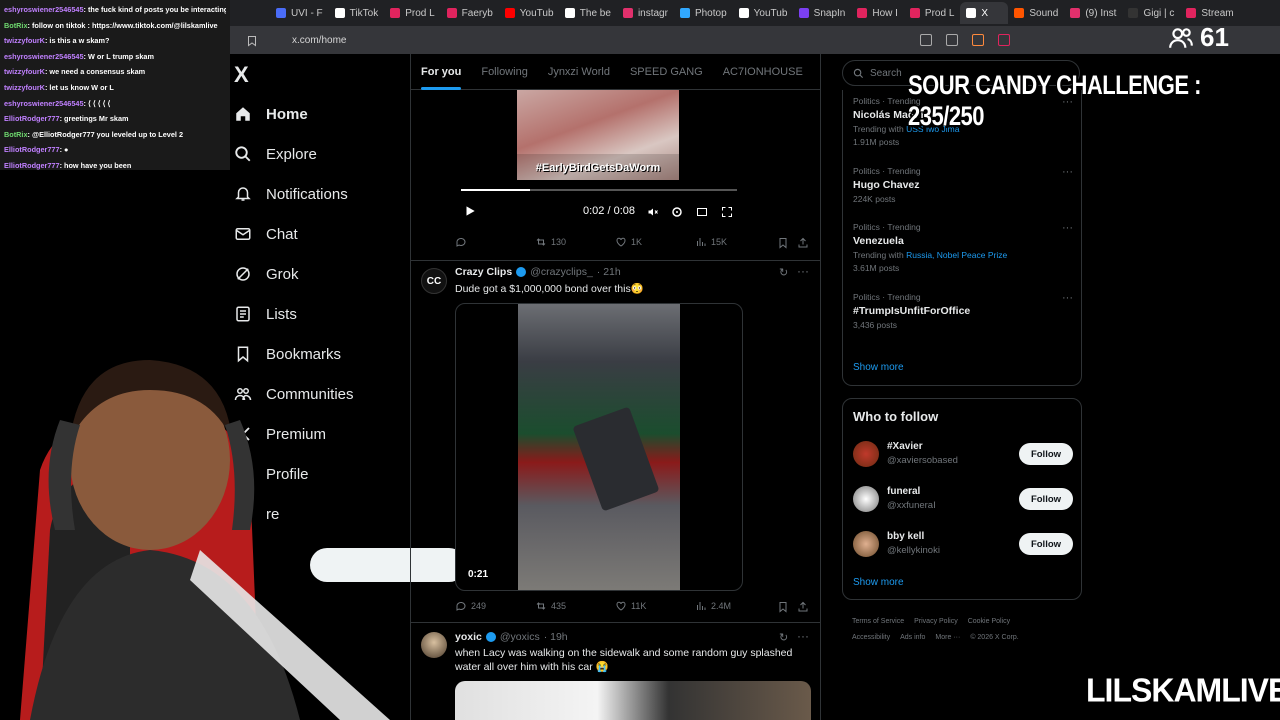  What do you see at coordinates (608, 272) in the screenshot?
I see `post-age: · 21h` at bounding box center [608, 272].